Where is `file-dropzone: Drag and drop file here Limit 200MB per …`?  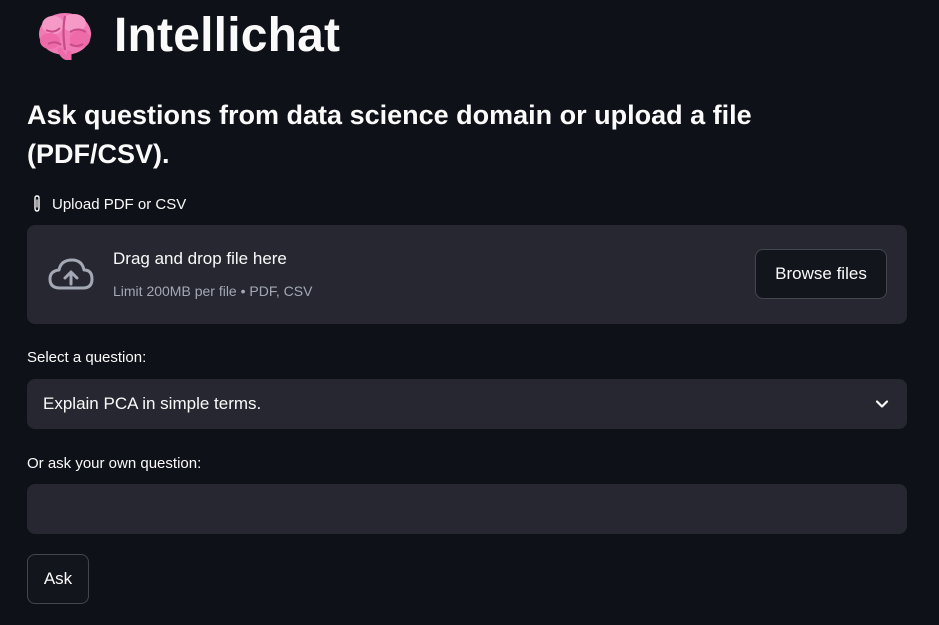
file-dropzone: Drag and drop file here Limit 200MB per … is located at coordinates (467, 274).